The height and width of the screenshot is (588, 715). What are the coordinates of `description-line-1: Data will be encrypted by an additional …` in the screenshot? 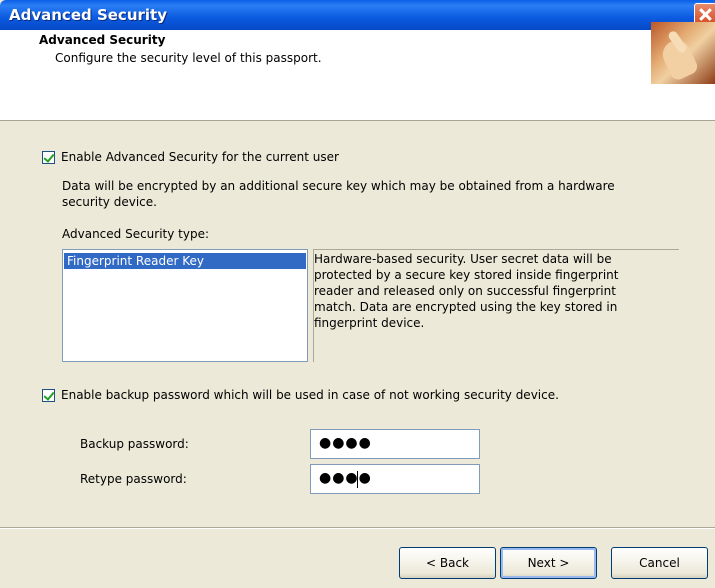 It's located at (338, 186).